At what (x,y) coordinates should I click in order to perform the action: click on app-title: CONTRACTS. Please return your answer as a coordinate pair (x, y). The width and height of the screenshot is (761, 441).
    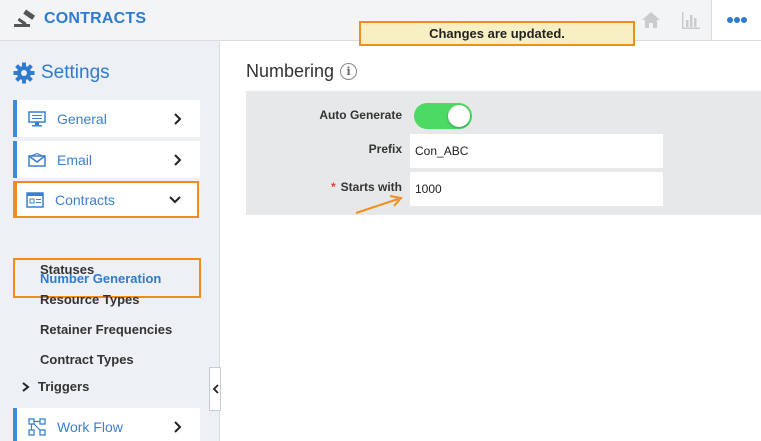
    Looking at the image, I should click on (79, 19).